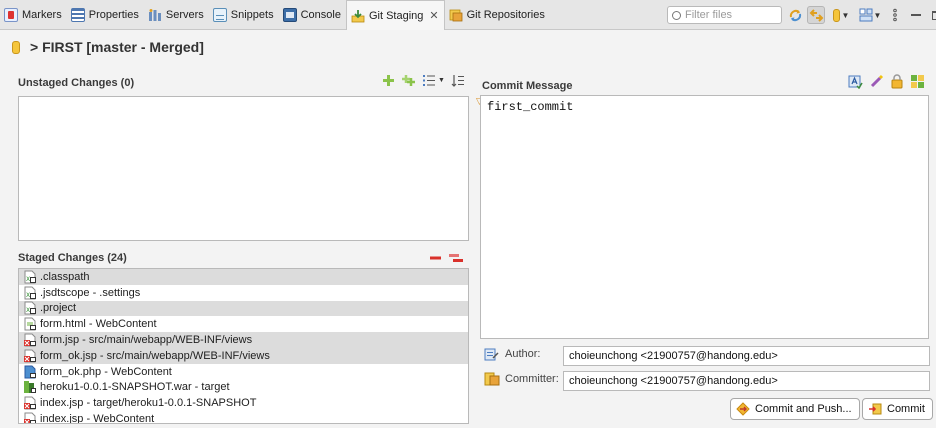 Image resolution: width=936 pixels, height=428 pixels. What do you see at coordinates (731, 15) in the screenshot?
I see `filter-files-input` at bounding box center [731, 15].